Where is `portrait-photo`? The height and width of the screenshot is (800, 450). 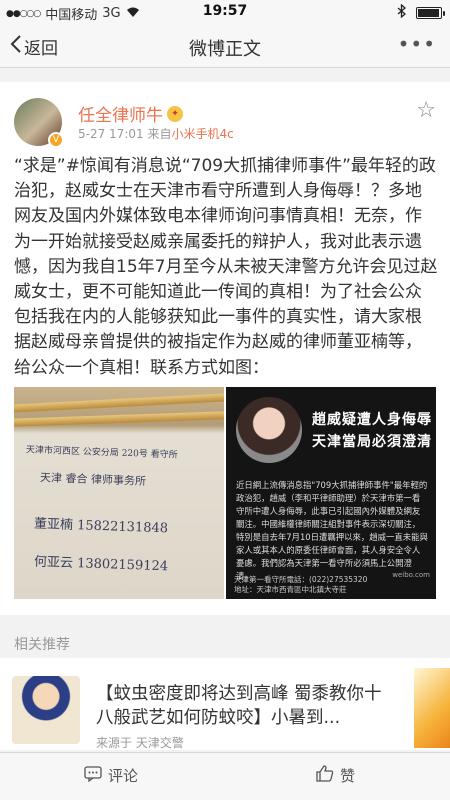 portrait-photo is located at coordinates (269, 430).